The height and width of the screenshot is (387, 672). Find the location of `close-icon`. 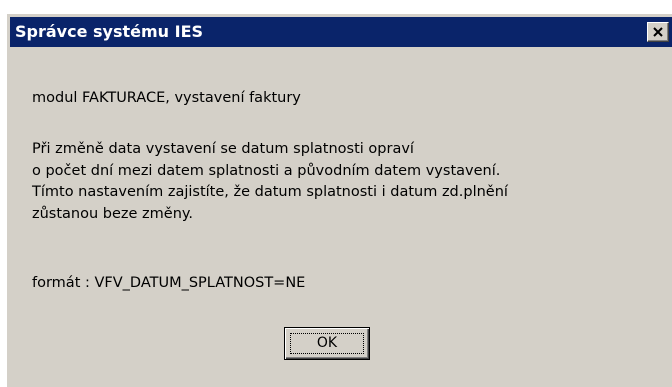

close-icon is located at coordinates (658, 32).